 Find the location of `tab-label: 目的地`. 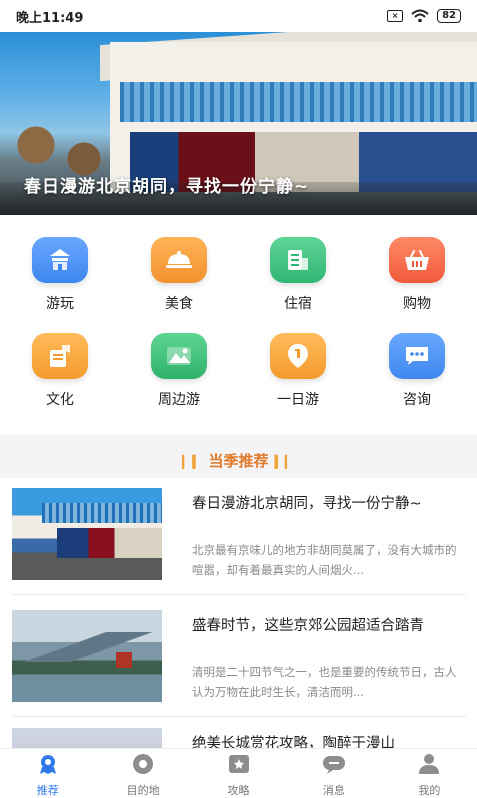

tab-label: 目的地 is located at coordinates (143, 790).